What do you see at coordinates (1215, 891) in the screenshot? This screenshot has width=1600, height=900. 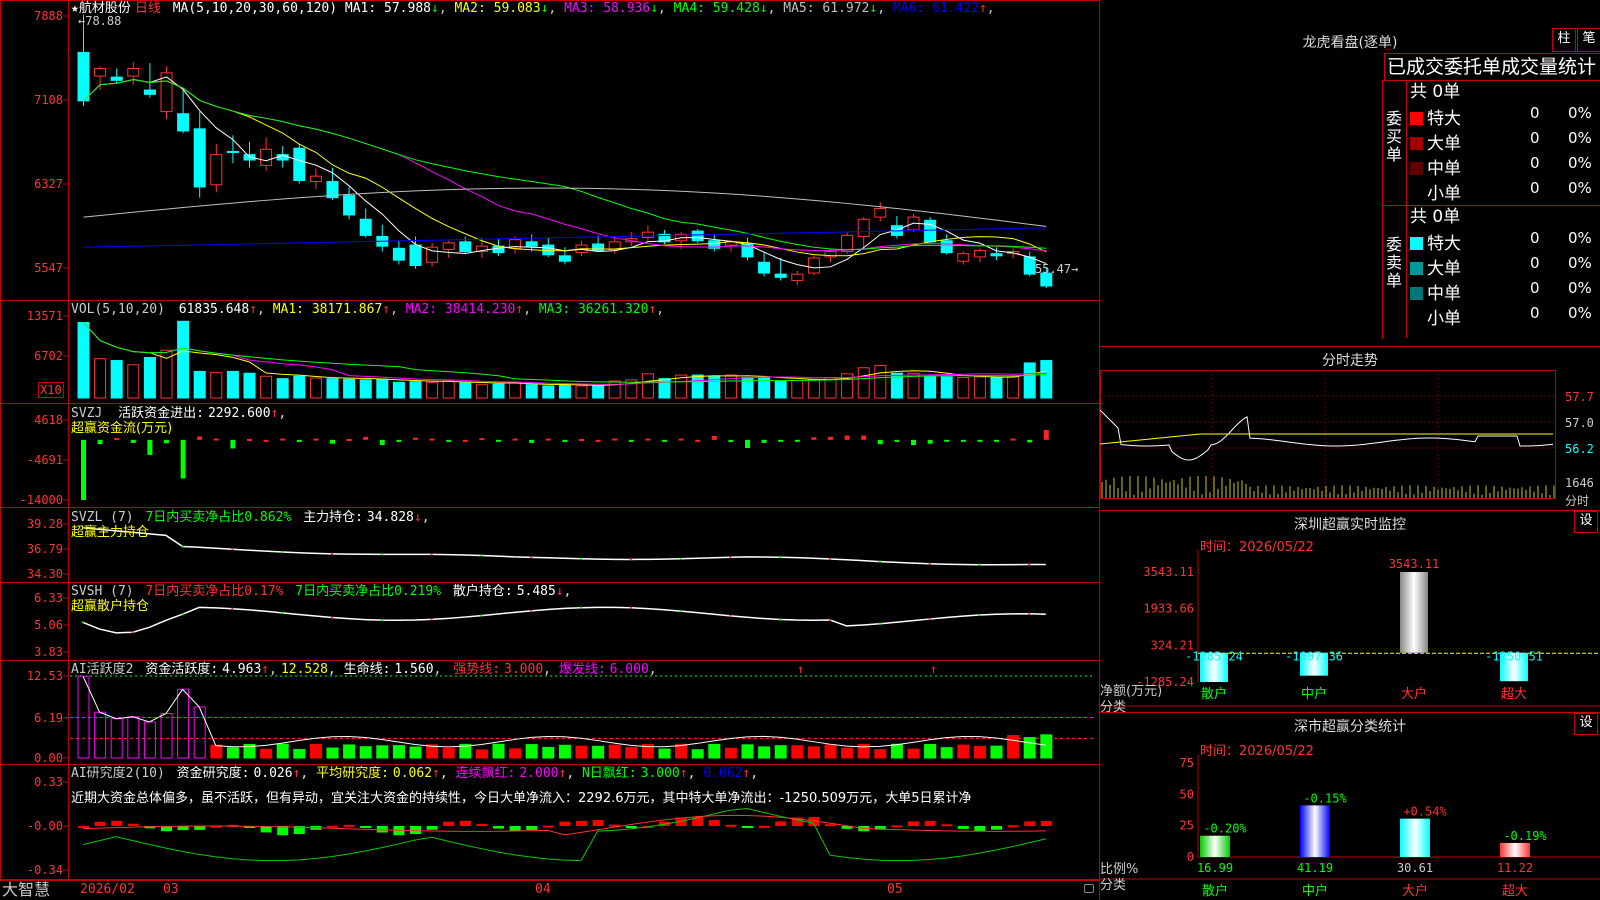 I see `class-category: 散户` at bounding box center [1215, 891].